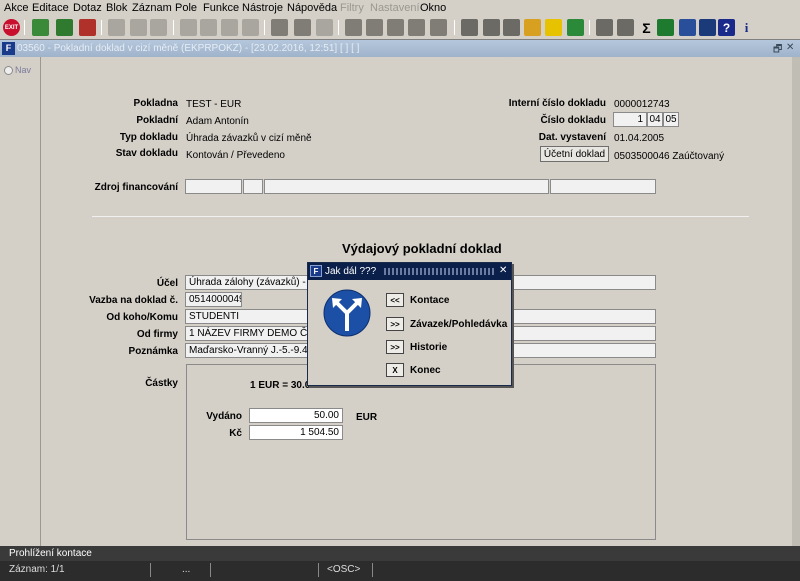  Describe the element at coordinates (167, 283) in the screenshot. I see `ucel-label: Účel` at that location.